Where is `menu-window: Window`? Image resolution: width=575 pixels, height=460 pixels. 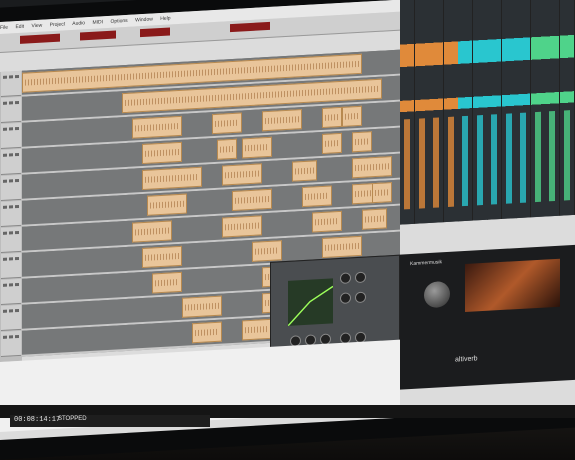
menu-window: Window is located at coordinates (144, 19).